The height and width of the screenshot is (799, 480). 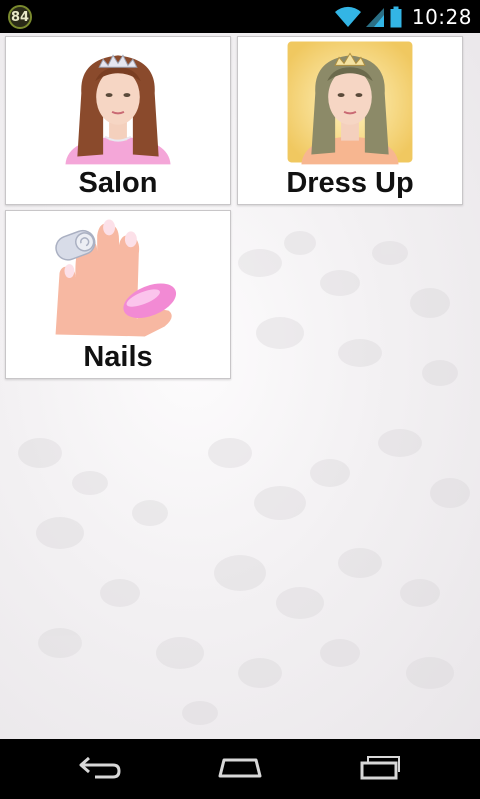 I want to click on home-button, so click(x=240, y=769).